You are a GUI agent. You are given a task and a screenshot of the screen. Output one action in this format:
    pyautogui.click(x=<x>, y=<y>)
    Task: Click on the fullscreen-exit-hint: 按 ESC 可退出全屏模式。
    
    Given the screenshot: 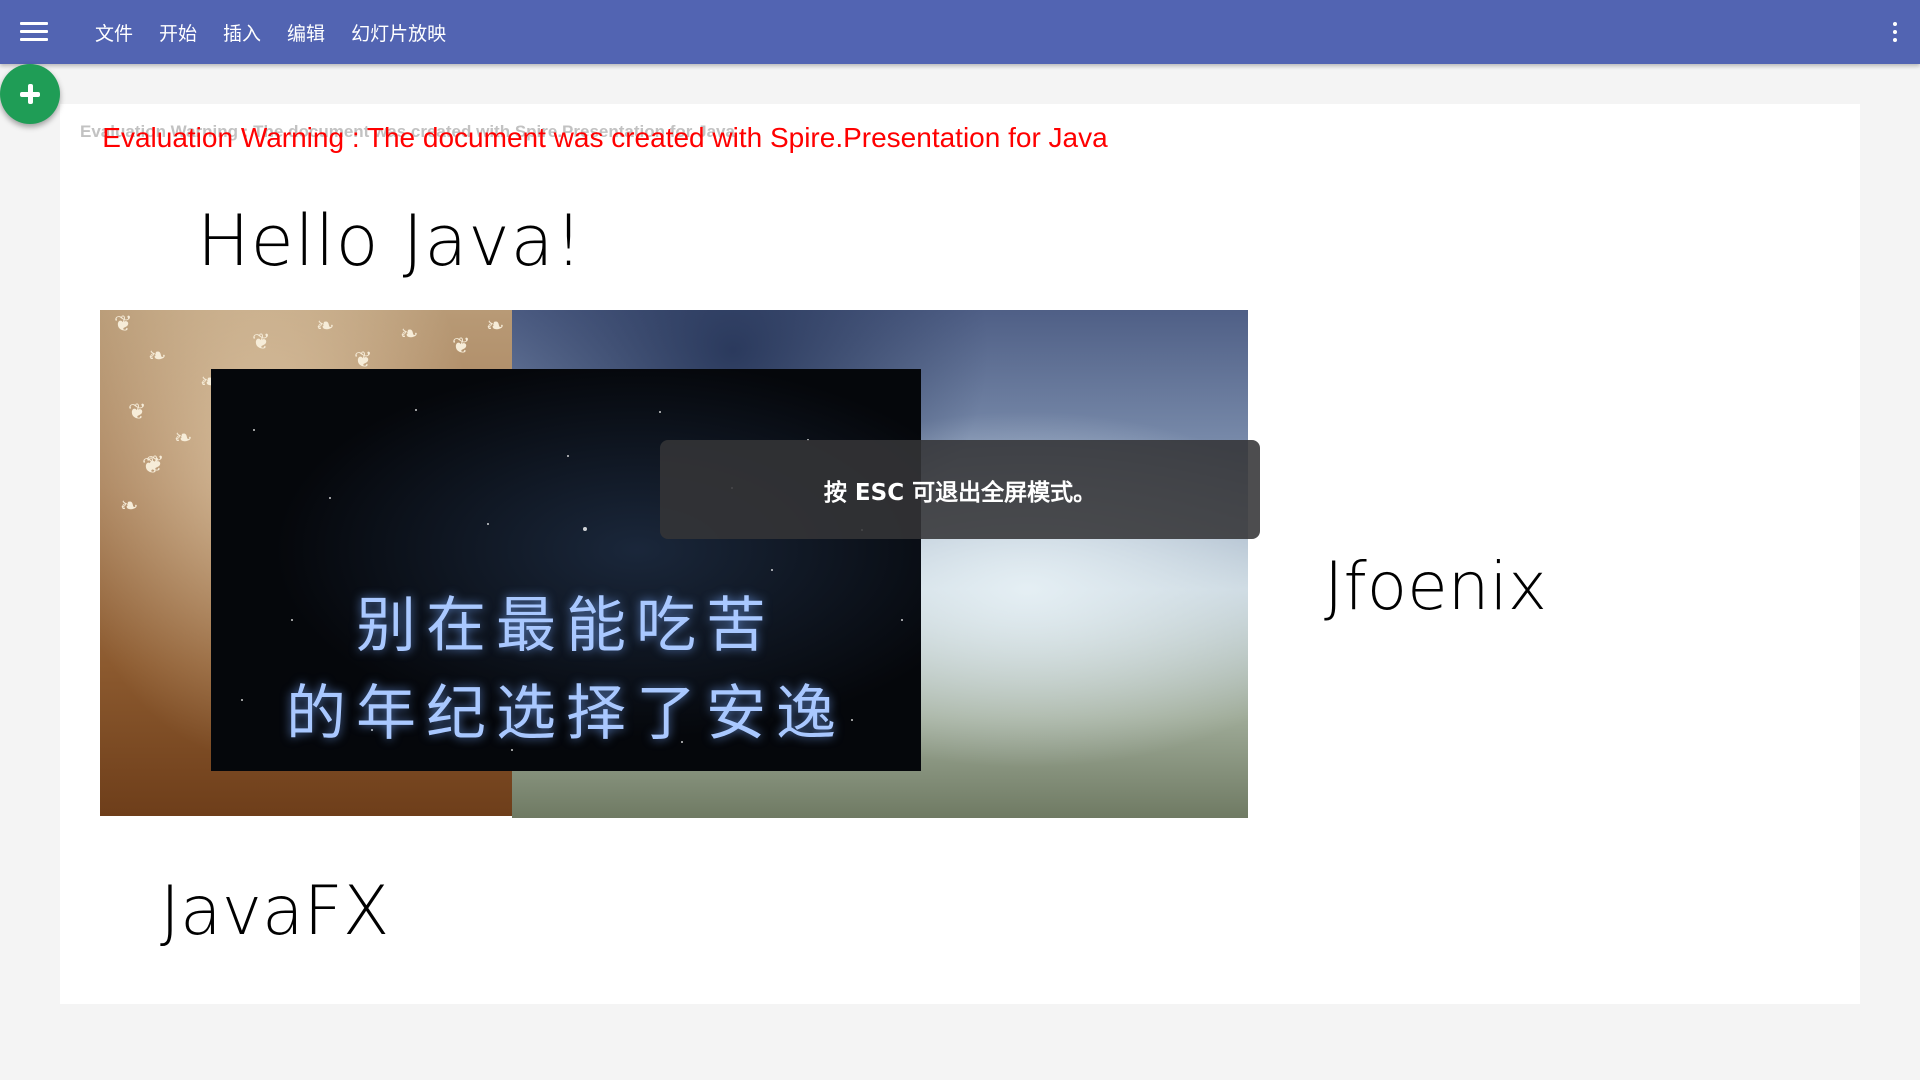 What is the action you would take?
    pyautogui.click(x=960, y=489)
    